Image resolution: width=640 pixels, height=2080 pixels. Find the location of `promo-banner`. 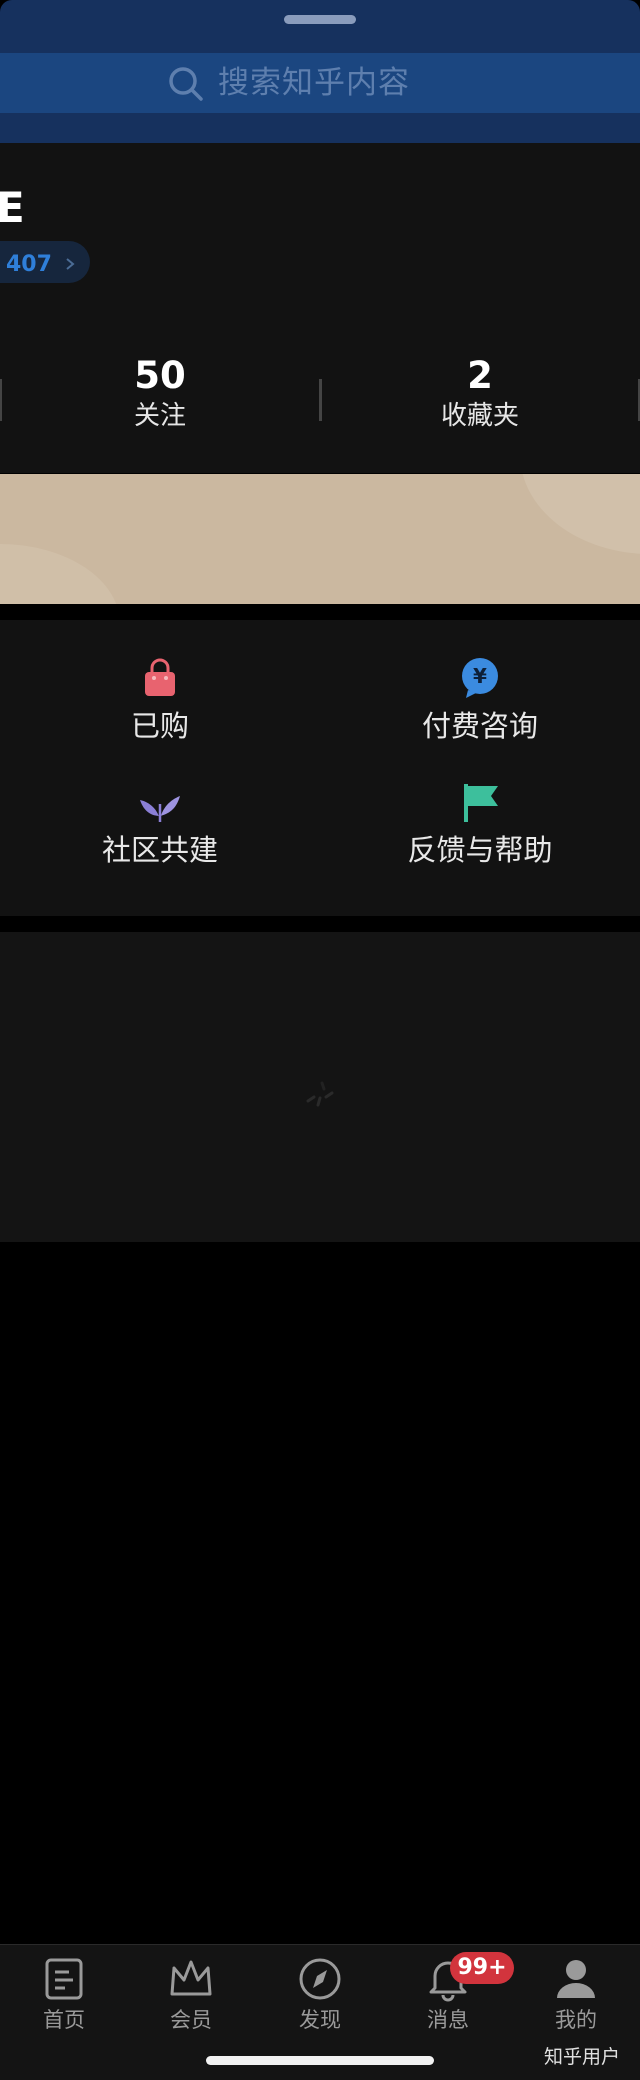

promo-banner is located at coordinates (320, 539).